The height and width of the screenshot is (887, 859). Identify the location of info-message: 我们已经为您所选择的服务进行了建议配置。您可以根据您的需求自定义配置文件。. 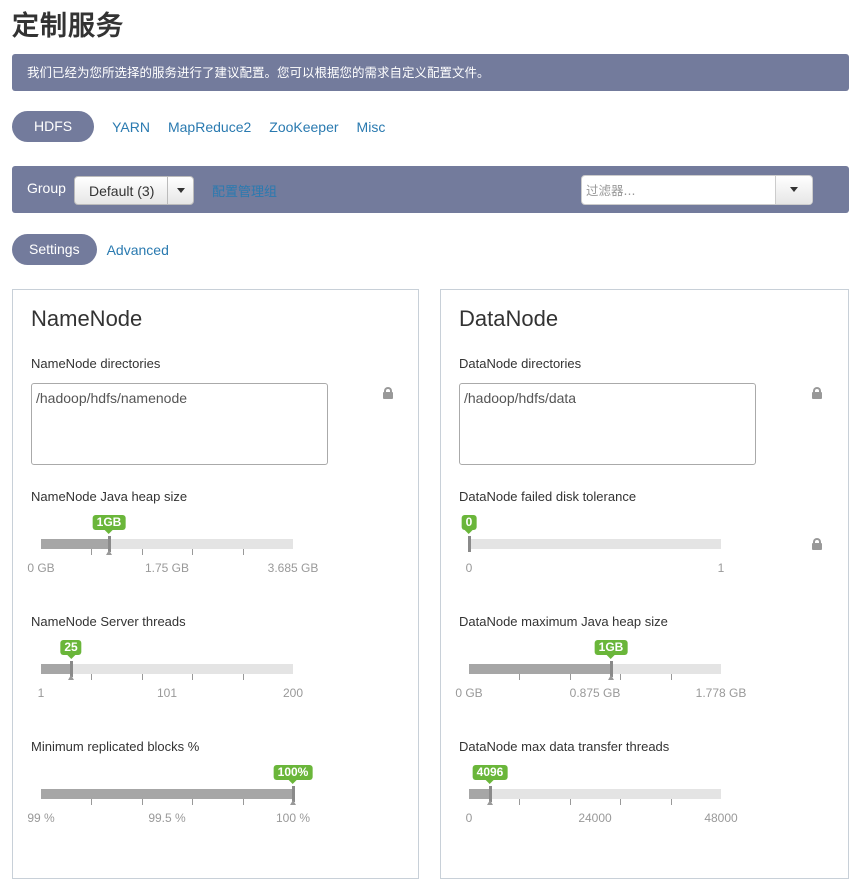
(258, 72).